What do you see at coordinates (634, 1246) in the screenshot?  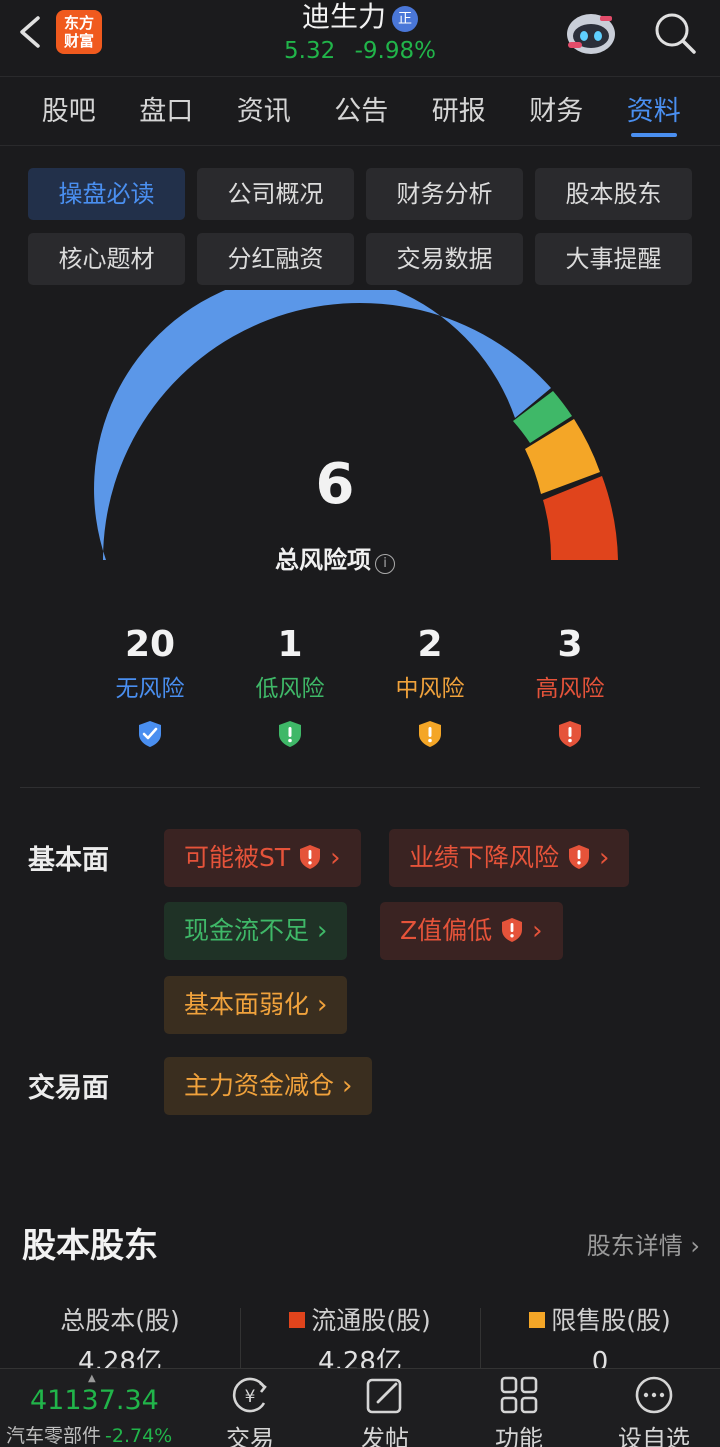 I see `shareholders-link-label: 股东详情` at bounding box center [634, 1246].